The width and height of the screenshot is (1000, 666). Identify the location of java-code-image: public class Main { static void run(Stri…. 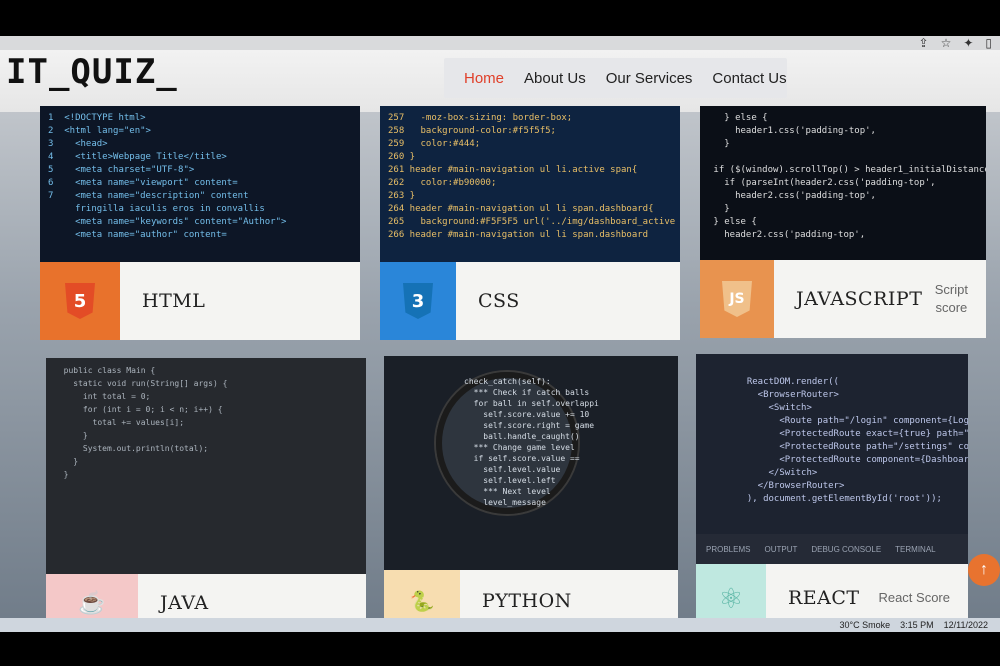
(206, 466).